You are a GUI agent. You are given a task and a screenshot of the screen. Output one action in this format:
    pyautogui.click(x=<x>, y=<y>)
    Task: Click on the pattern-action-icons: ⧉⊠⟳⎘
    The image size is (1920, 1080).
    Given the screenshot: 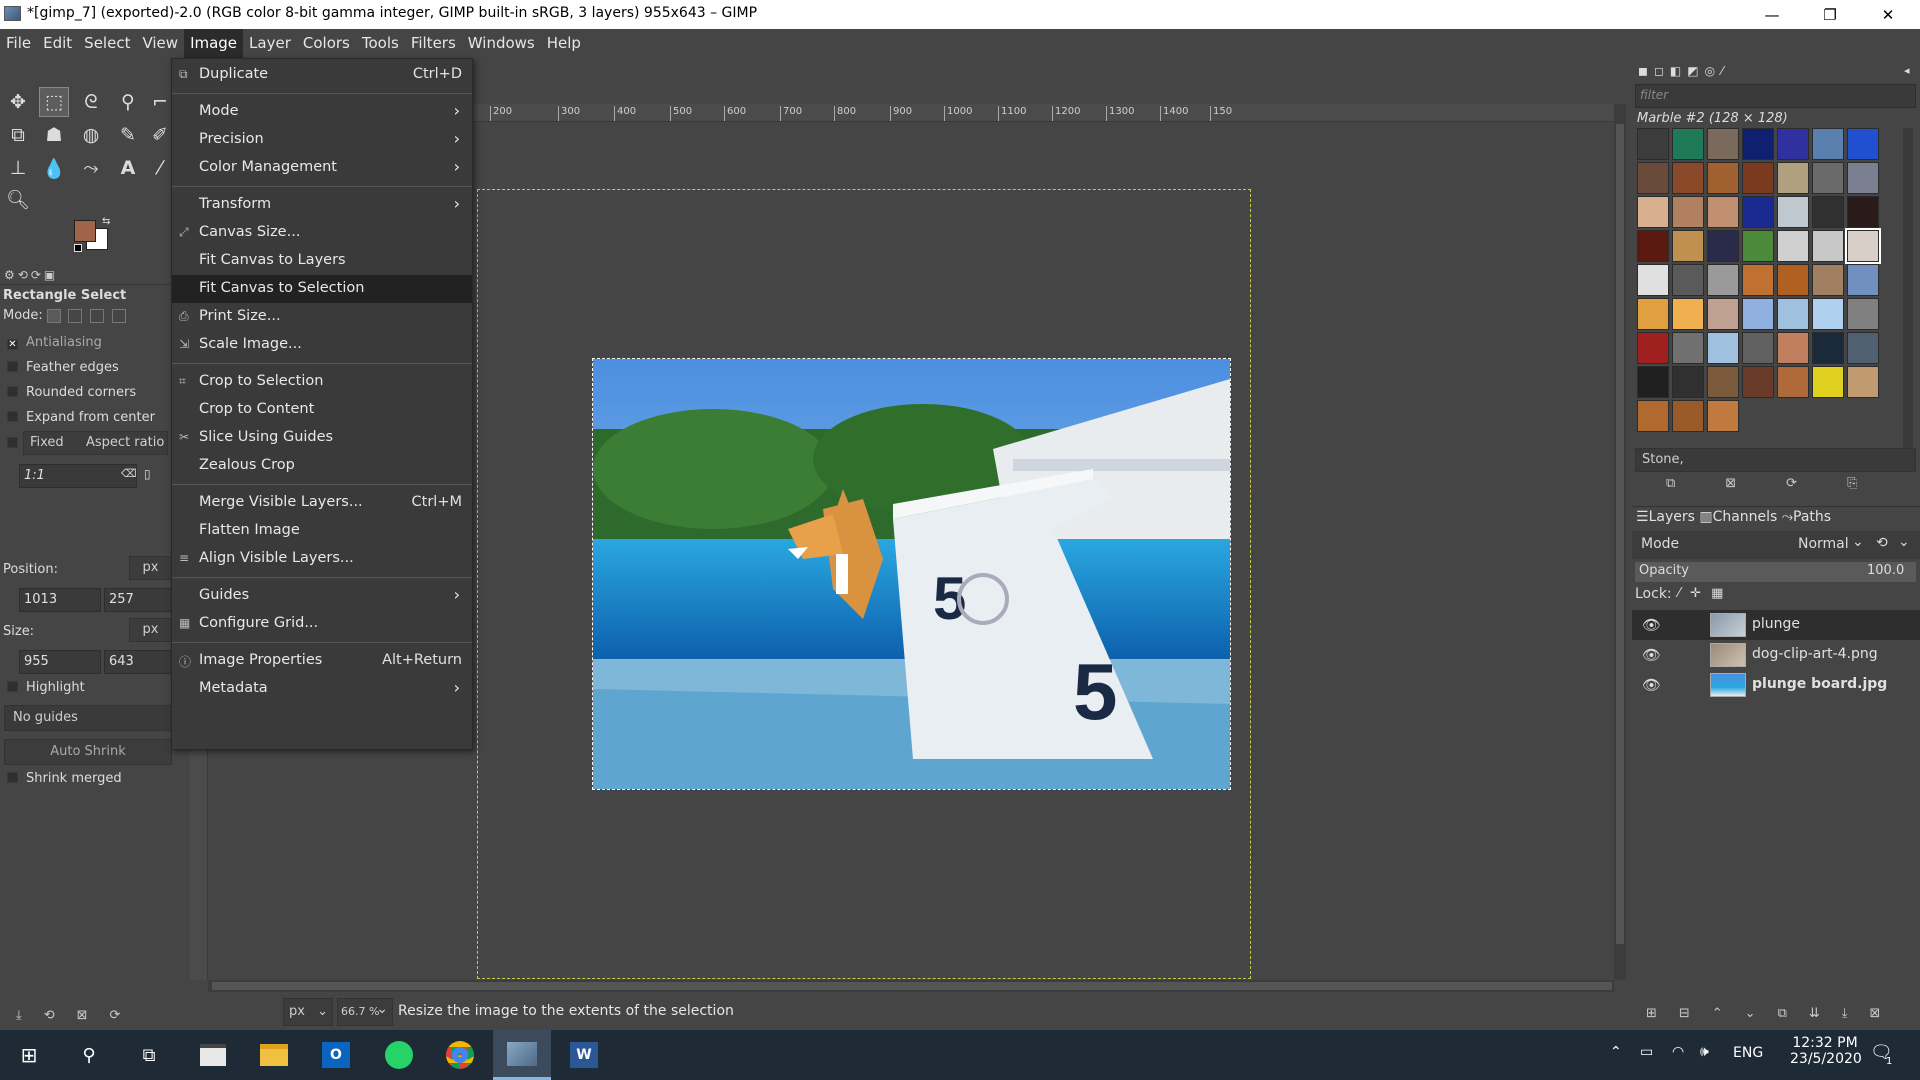 What is the action you would take?
    pyautogui.click(x=1786, y=483)
    